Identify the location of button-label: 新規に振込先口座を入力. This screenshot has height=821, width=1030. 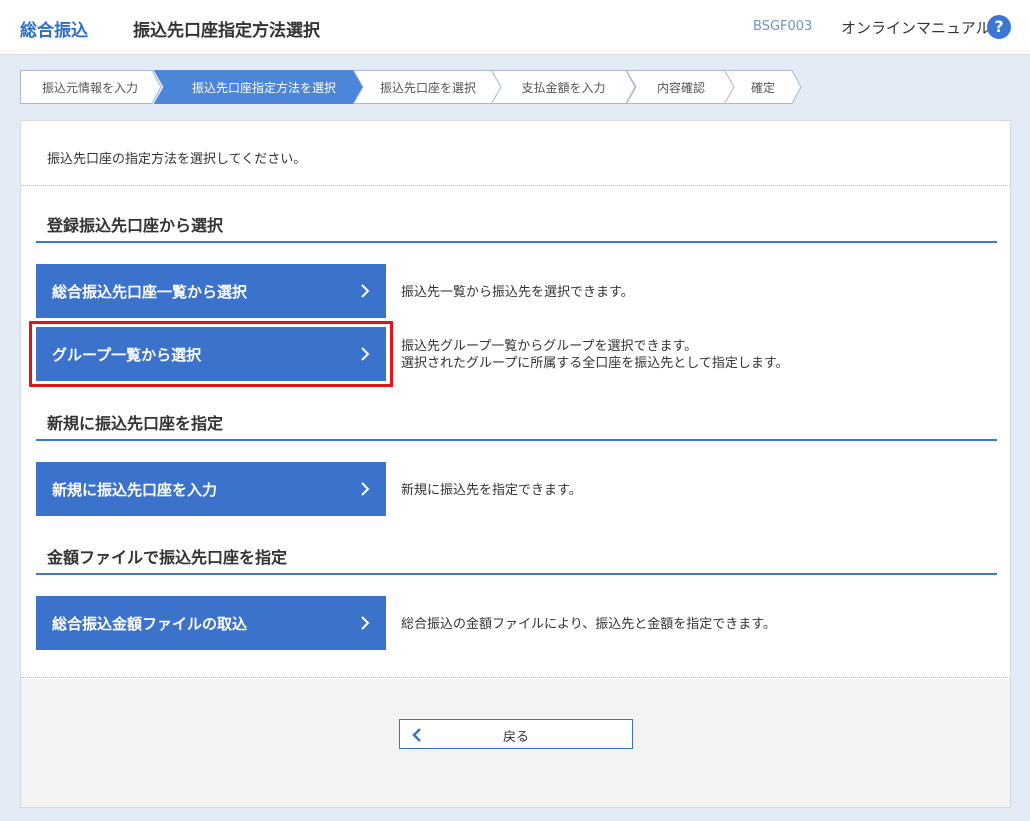
(135, 489).